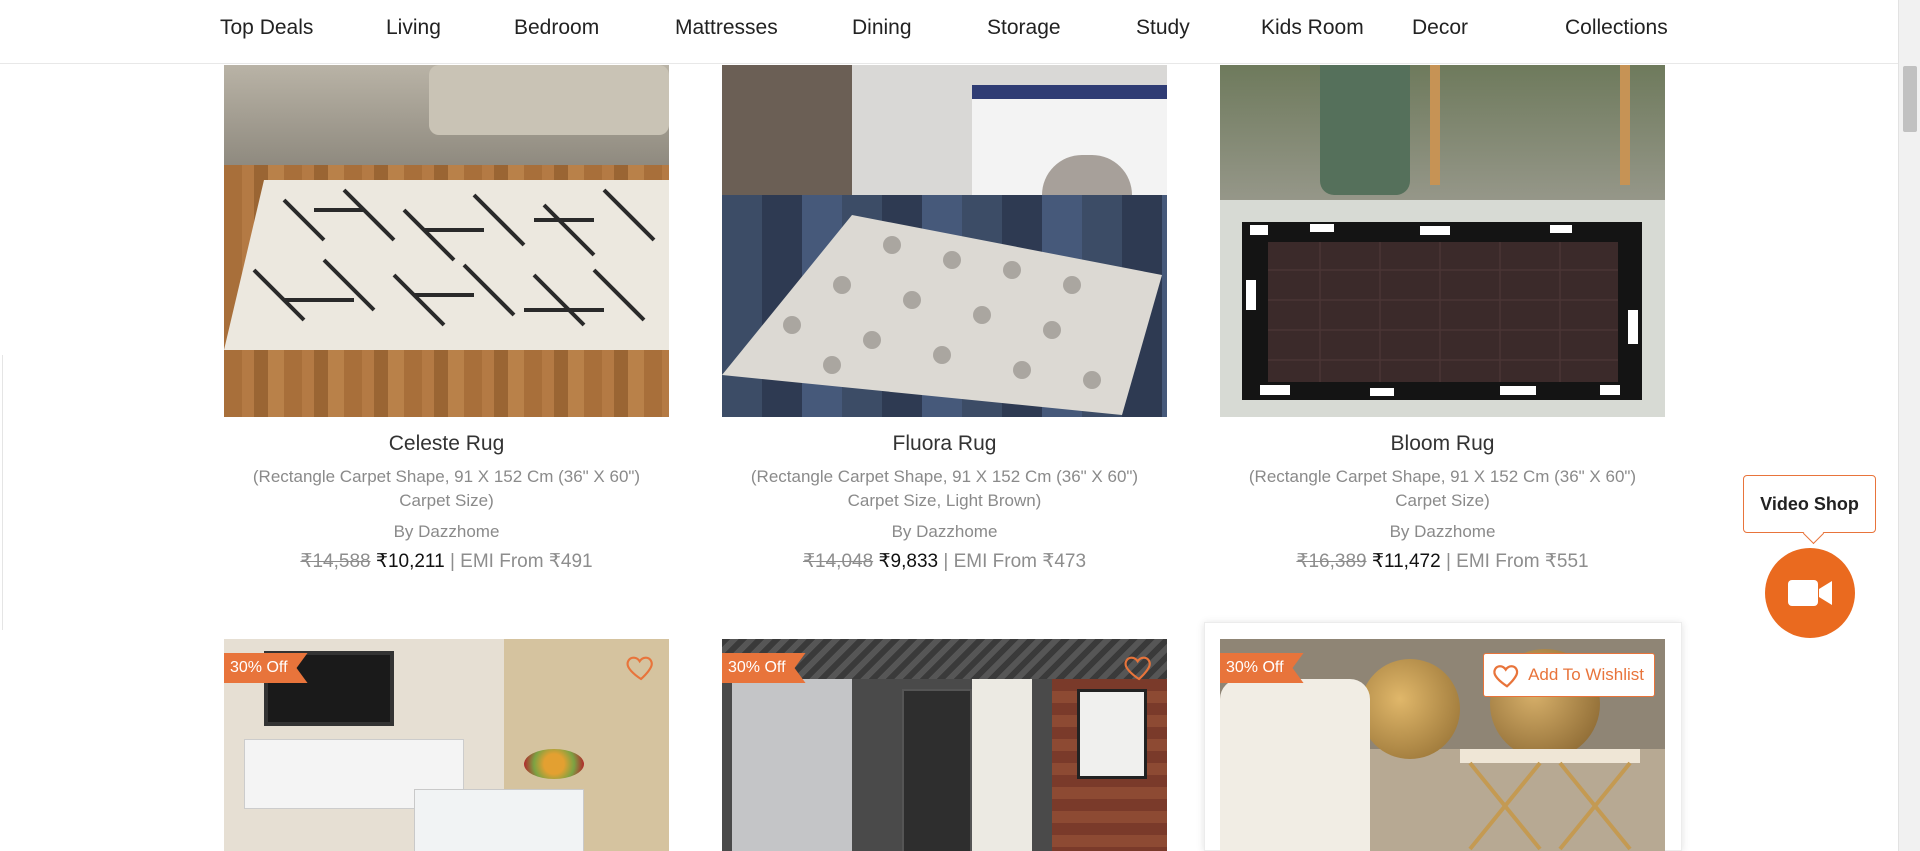 The image size is (1920, 851). Describe the element at coordinates (908, 561) in the screenshot. I see `sale-price: ₹9,833` at that location.